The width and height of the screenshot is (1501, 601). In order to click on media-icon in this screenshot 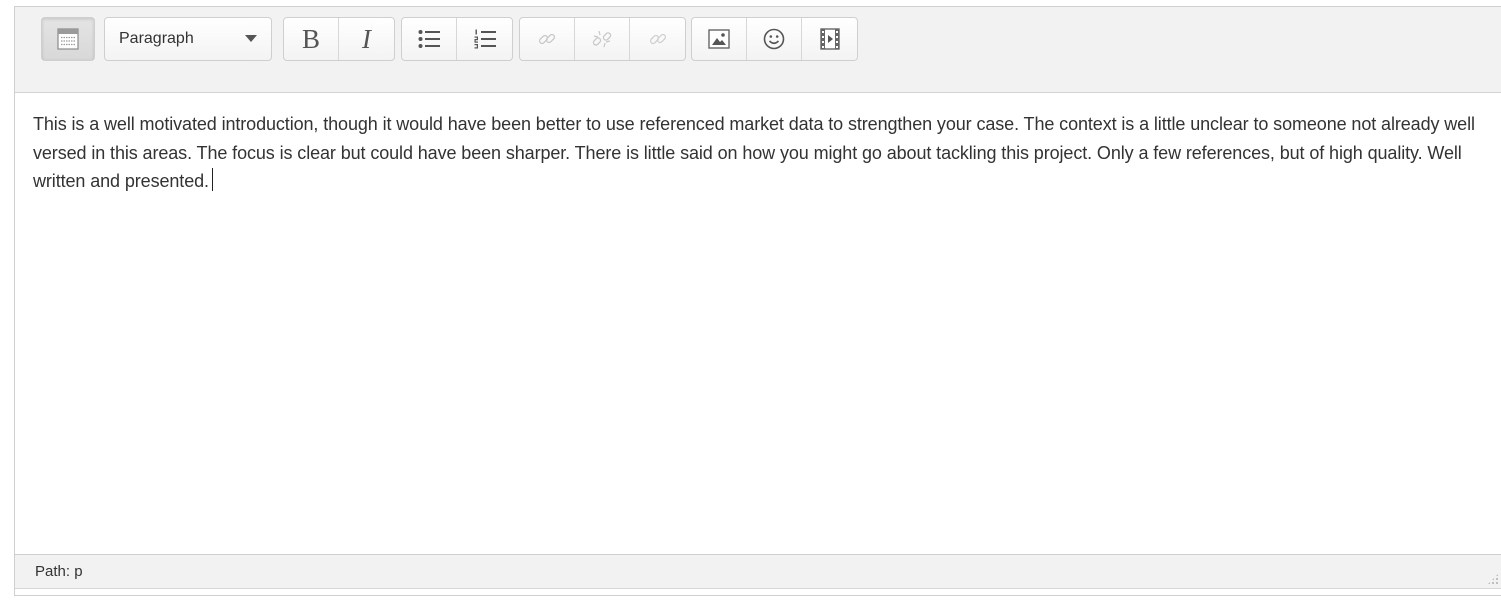, I will do `click(829, 39)`.